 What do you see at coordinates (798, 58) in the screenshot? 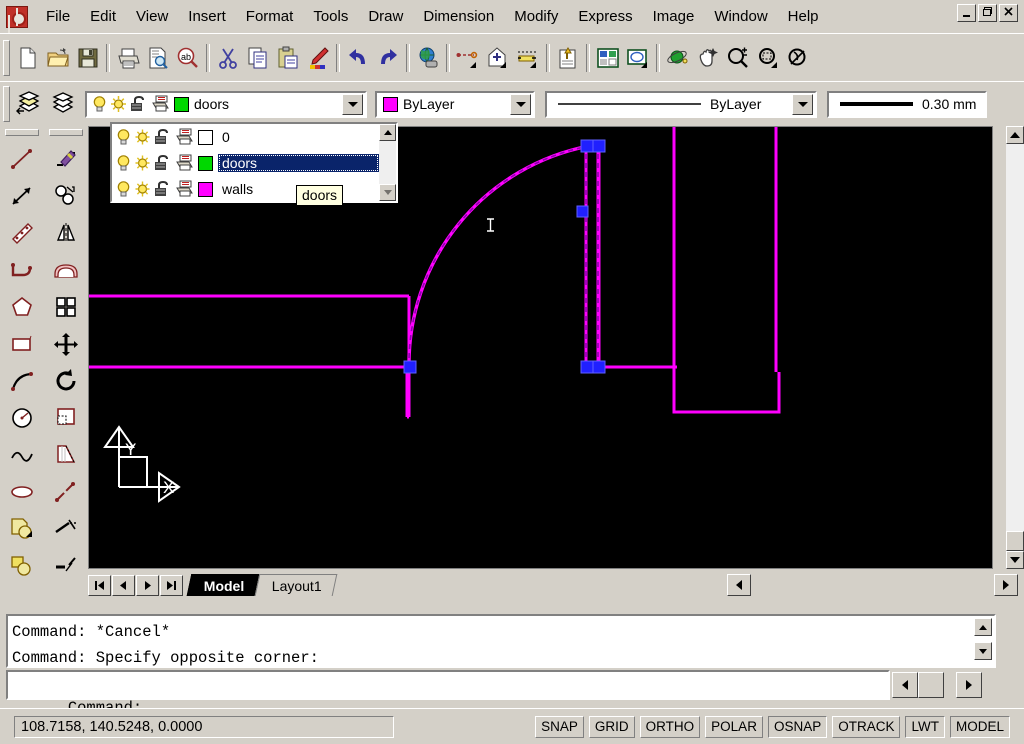
I see `zoom-previous-icon` at bounding box center [798, 58].